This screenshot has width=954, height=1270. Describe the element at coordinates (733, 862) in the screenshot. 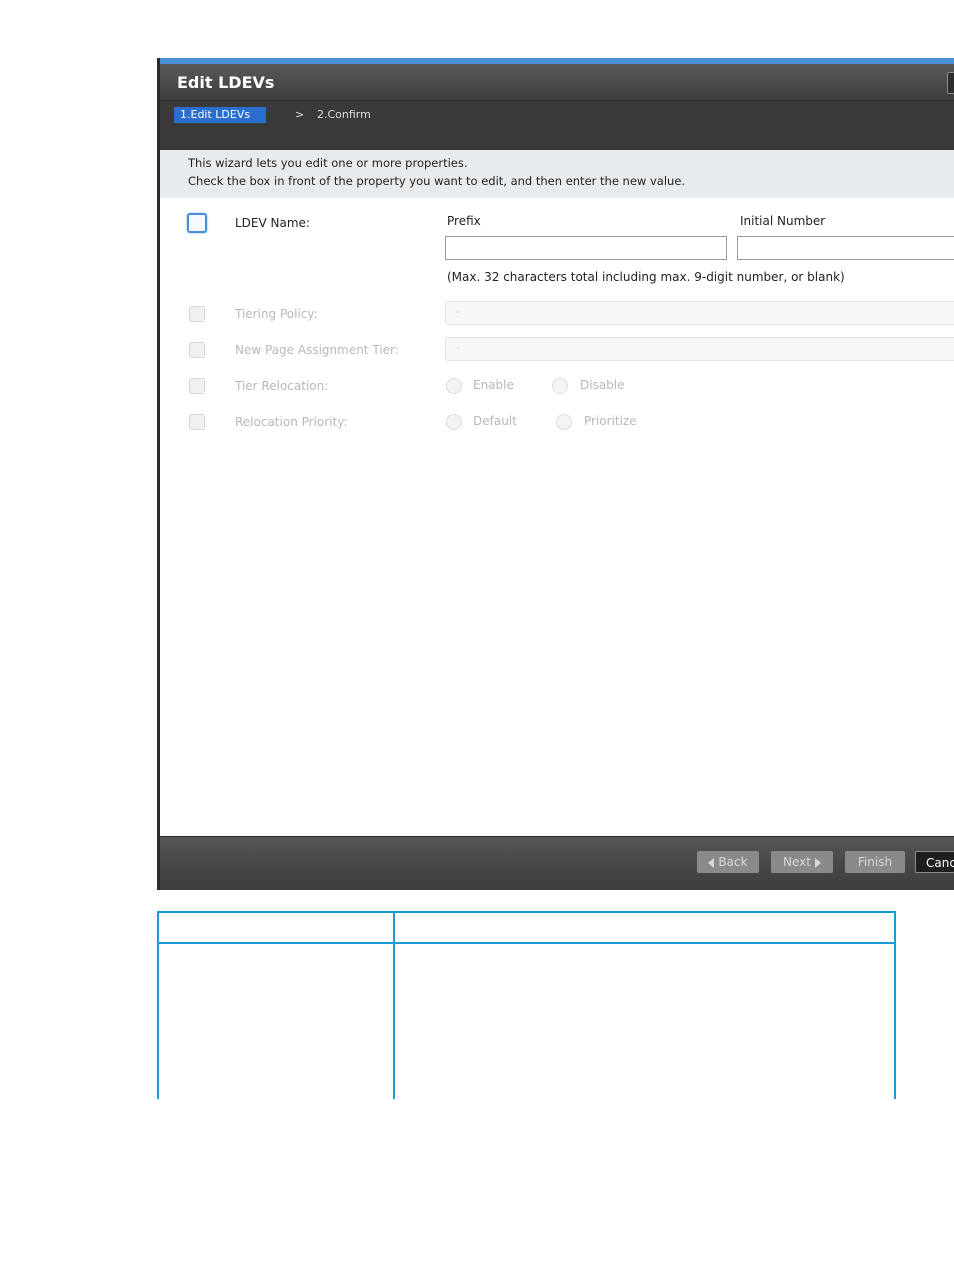

I see `back-button-label: Back` at that location.